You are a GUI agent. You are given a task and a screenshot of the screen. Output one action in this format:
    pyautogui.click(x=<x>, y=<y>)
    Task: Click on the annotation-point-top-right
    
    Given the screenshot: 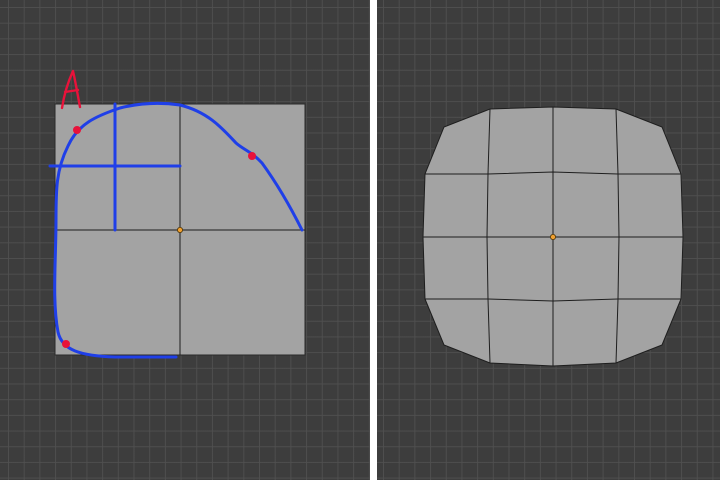 What is the action you would take?
    pyautogui.click(x=252, y=156)
    